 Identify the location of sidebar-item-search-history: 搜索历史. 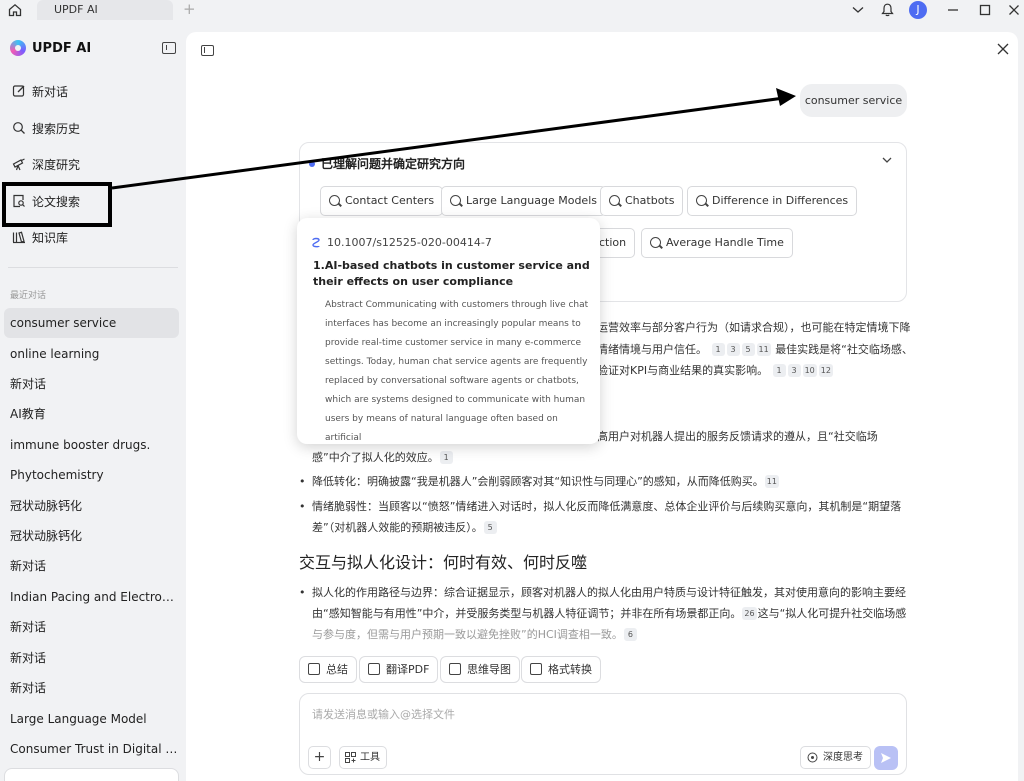
(46, 128).